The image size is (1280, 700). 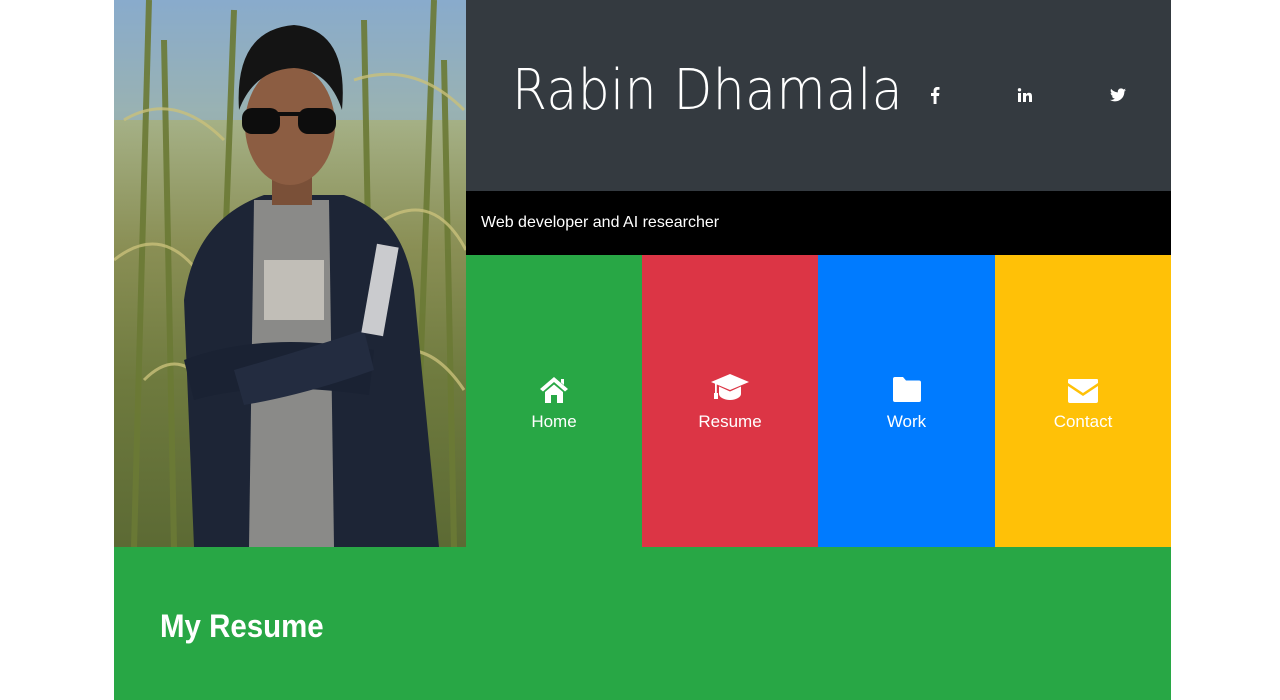 I want to click on tagline-text: Web developer and AI researcher, so click(x=600, y=222).